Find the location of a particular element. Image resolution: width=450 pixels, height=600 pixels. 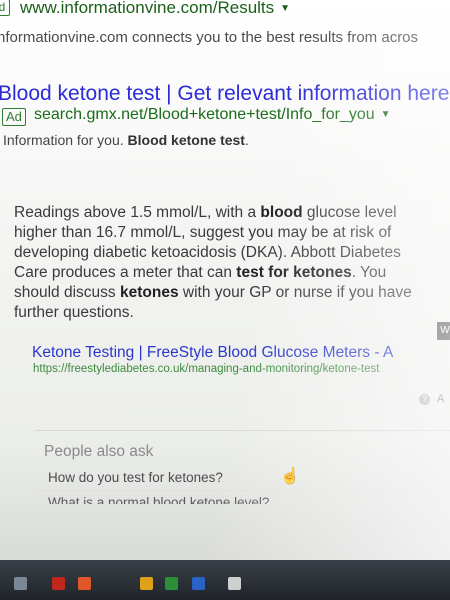

top-result-url: www.informationvine.com/Results ▼ is located at coordinates (155, 9).